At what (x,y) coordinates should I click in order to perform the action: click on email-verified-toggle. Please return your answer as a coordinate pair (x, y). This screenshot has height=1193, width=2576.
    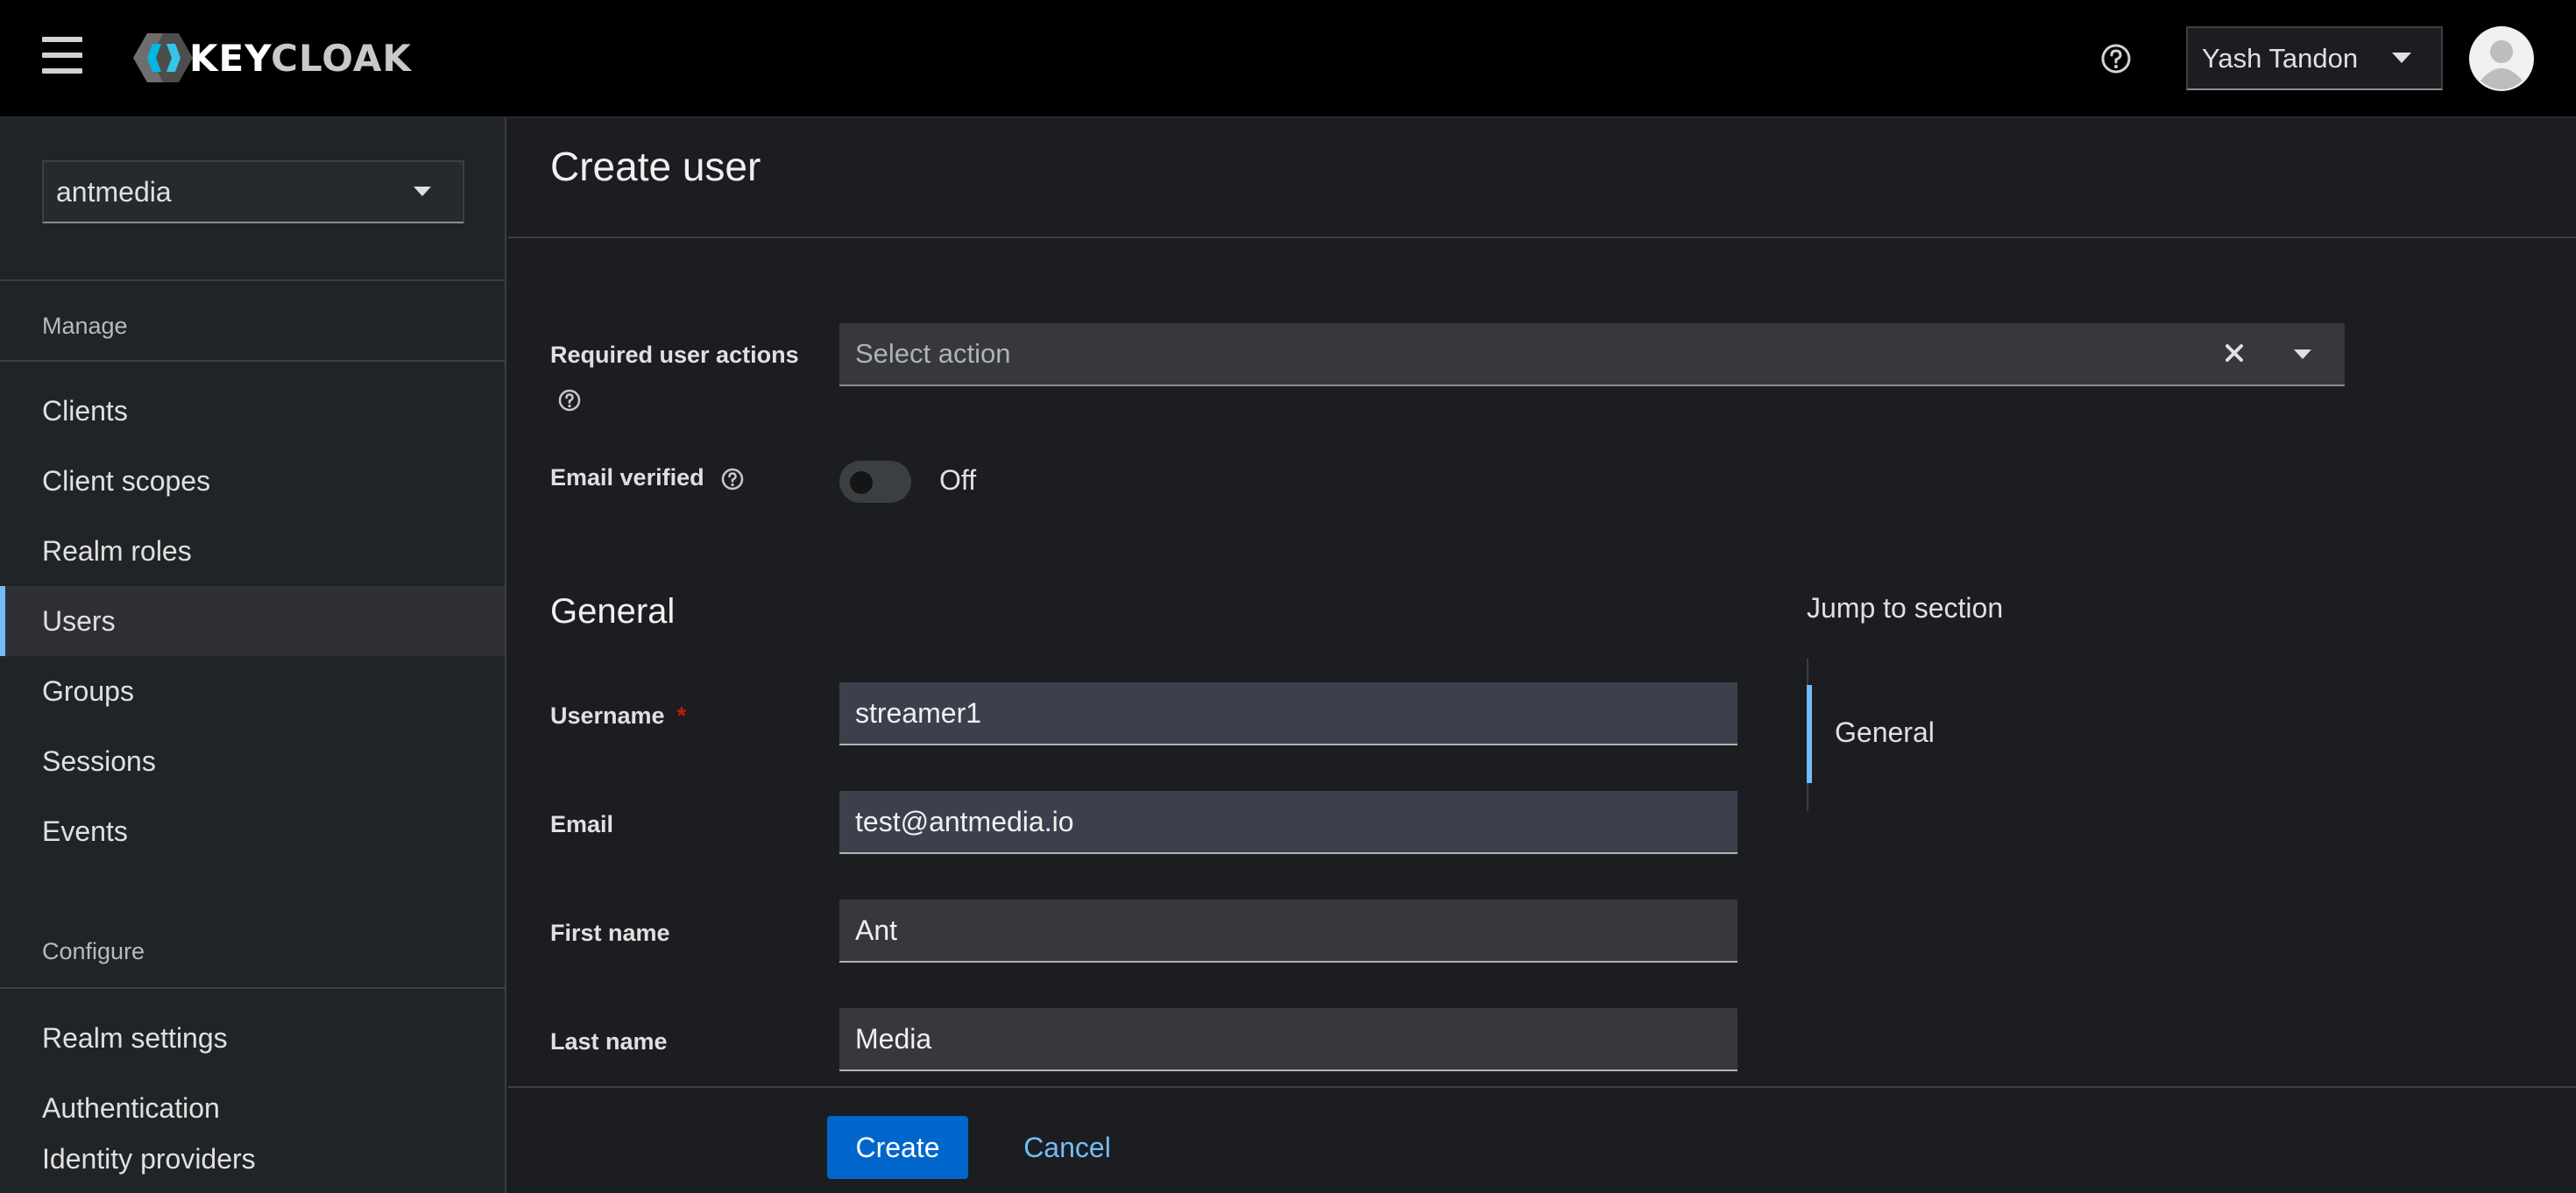
    Looking at the image, I should click on (875, 482).